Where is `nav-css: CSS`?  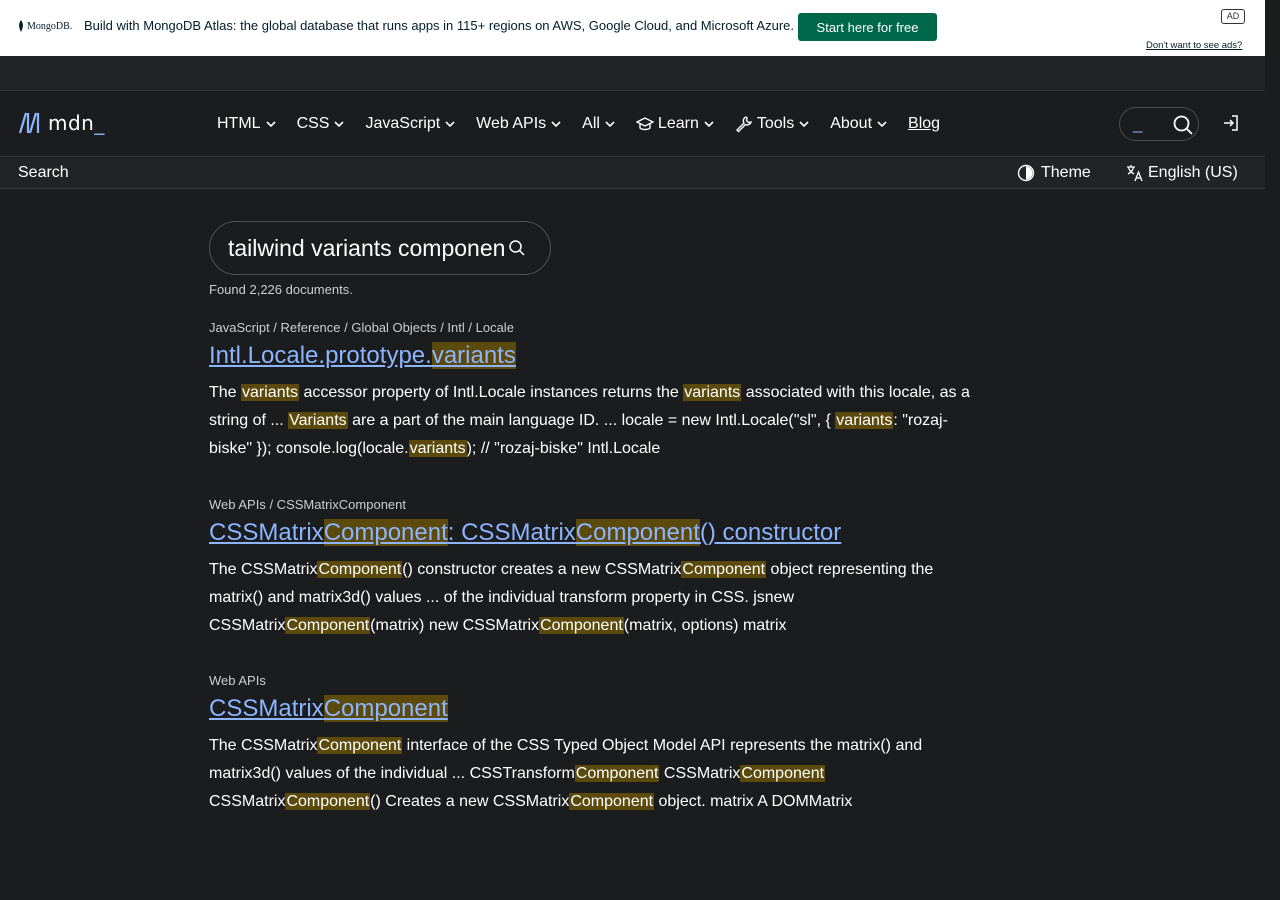
nav-css: CSS is located at coordinates (321, 124).